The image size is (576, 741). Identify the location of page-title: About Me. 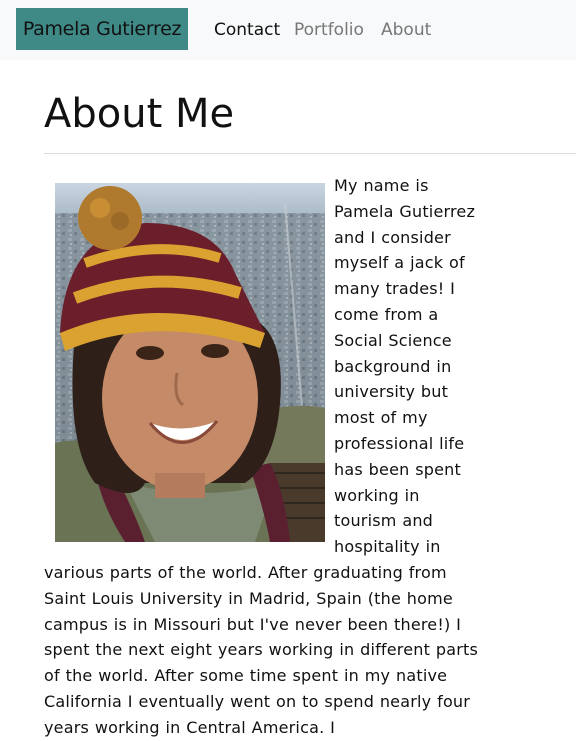
(139, 114).